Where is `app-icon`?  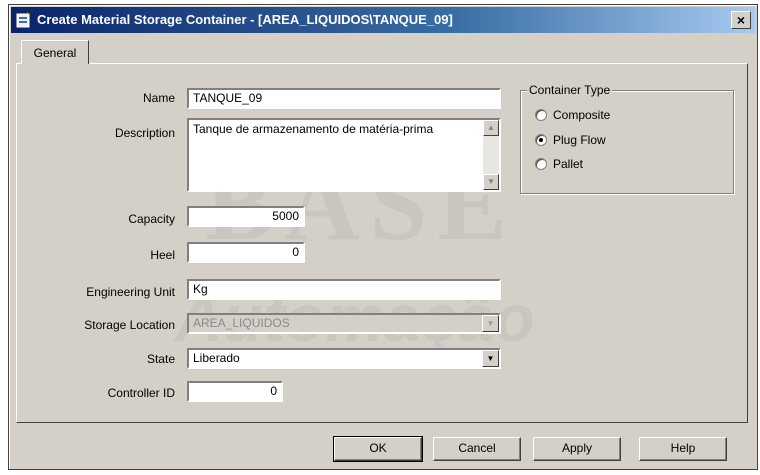
app-icon is located at coordinates (23, 20).